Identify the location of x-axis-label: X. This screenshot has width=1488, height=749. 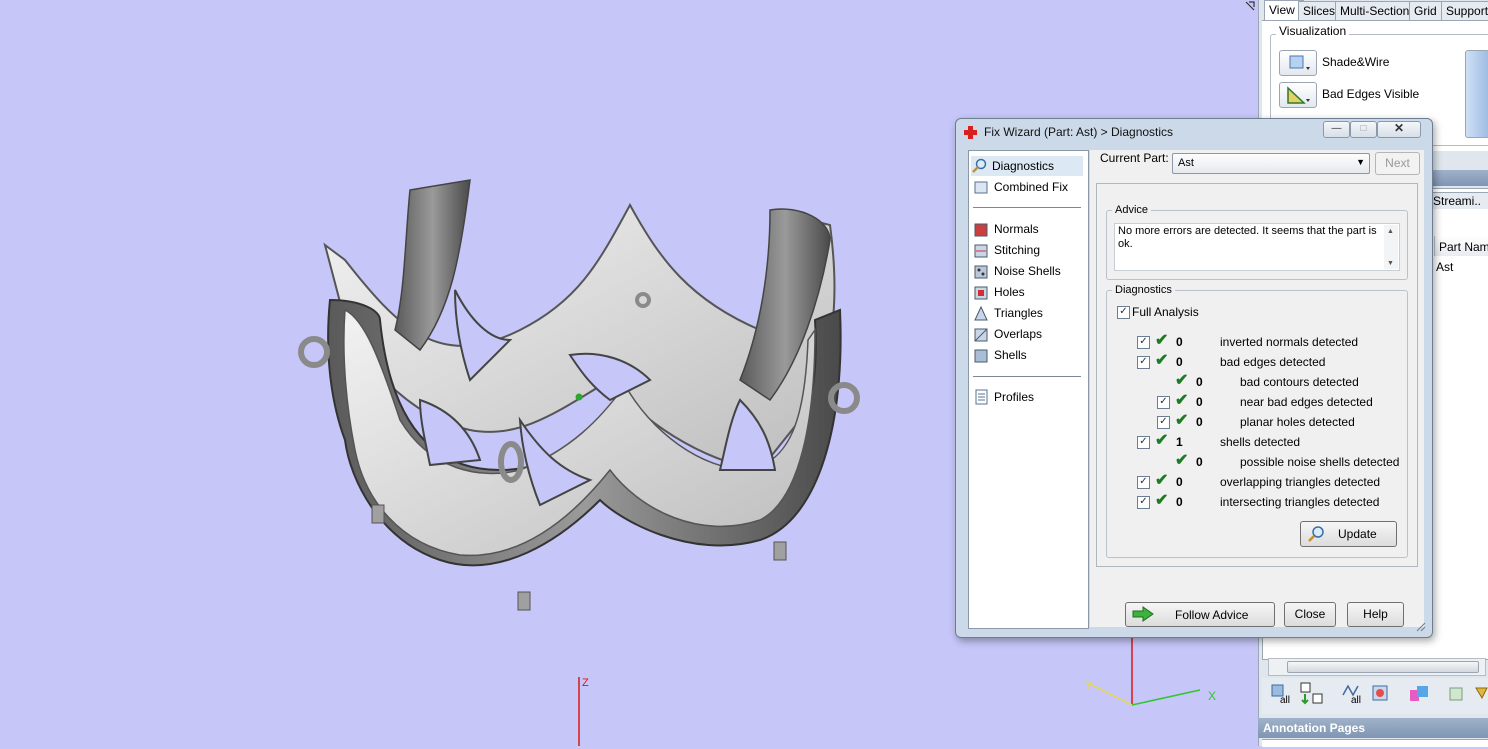
(1212, 696).